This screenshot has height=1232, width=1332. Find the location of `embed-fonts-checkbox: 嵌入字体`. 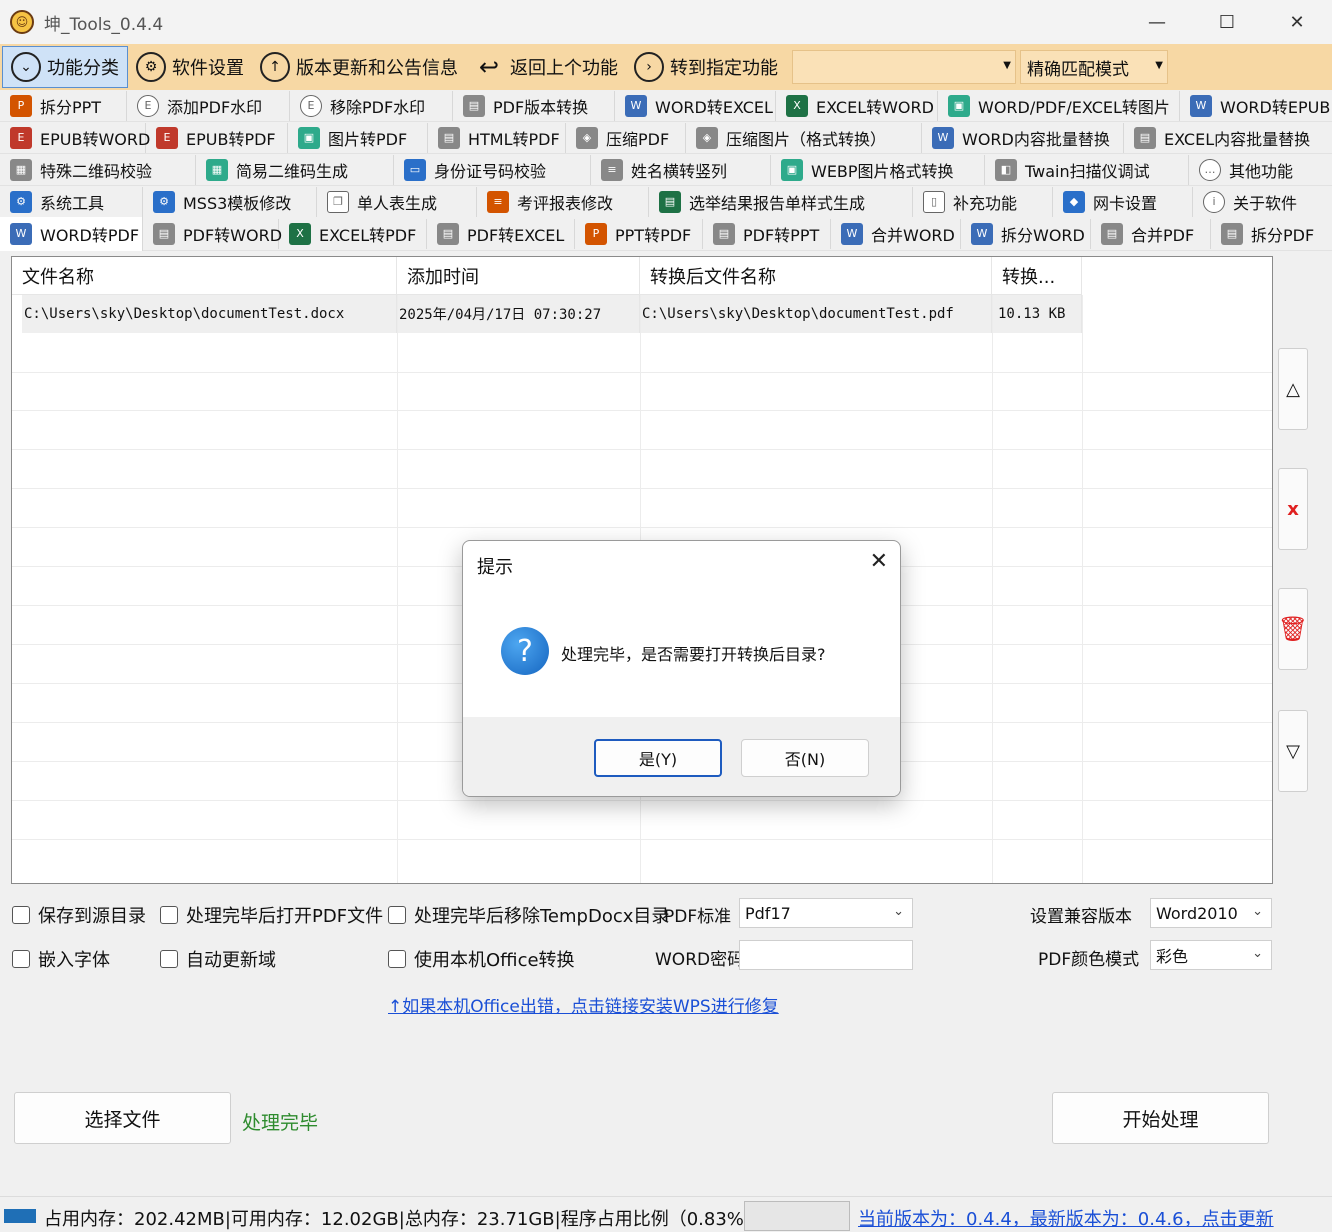

embed-fonts-checkbox: 嵌入字体 is located at coordinates (61, 959).